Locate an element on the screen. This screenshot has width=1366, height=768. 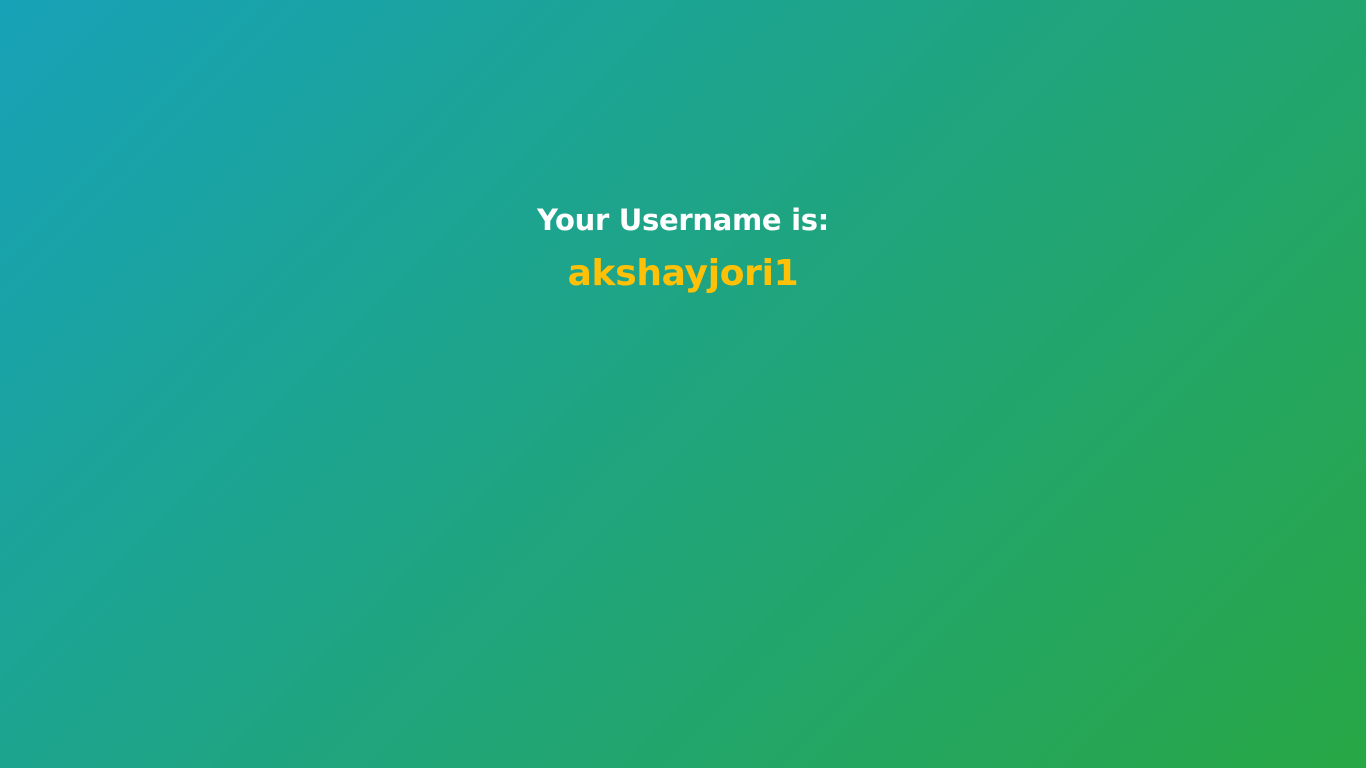
username-result-panel: Your Username is: akshayjori1 is located at coordinates (683, 249).